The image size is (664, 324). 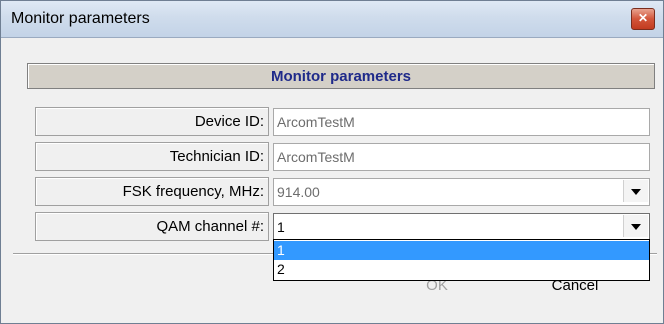 What do you see at coordinates (316, 122) in the screenshot?
I see `device-id-value: ArcomTestM` at bounding box center [316, 122].